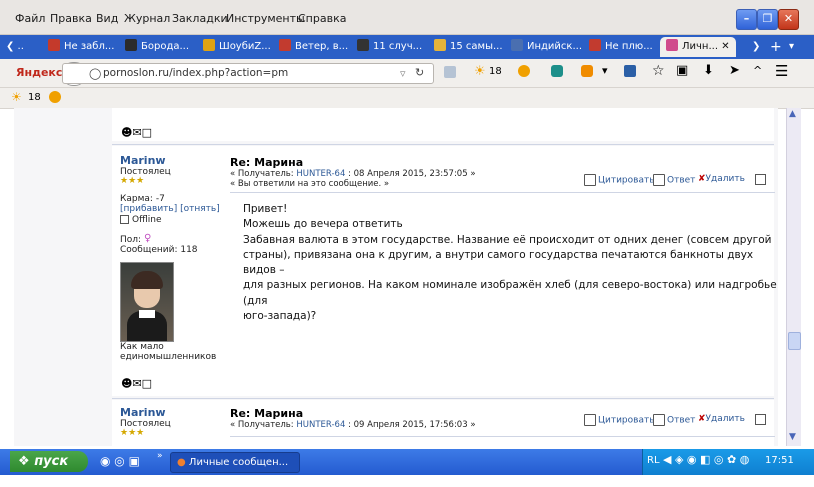 The image size is (814, 487). Describe the element at coordinates (120, 461) in the screenshot. I see `quicklaunch-icons: ◉ ◎ ▣` at that location.